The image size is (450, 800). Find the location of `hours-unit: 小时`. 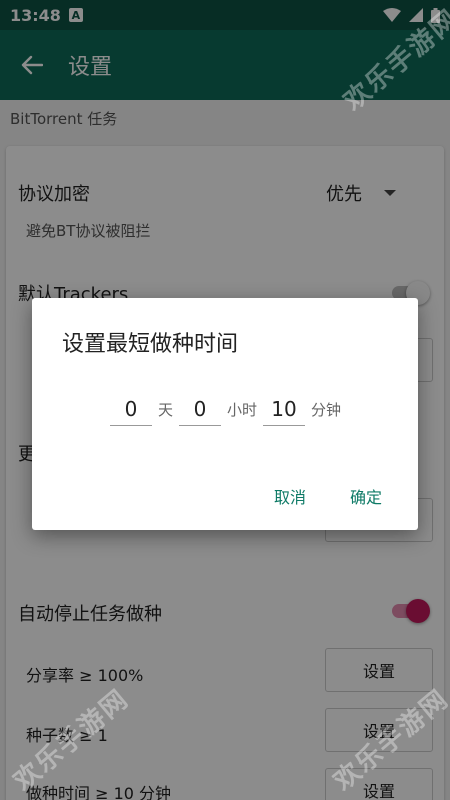

hours-unit: 小时 is located at coordinates (242, 410).